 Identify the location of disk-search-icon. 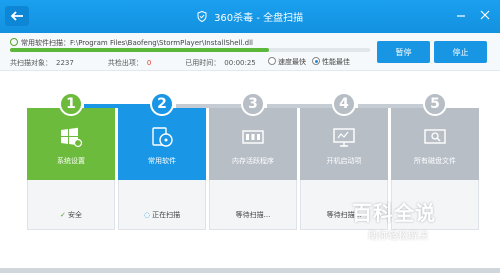
(435, 136).